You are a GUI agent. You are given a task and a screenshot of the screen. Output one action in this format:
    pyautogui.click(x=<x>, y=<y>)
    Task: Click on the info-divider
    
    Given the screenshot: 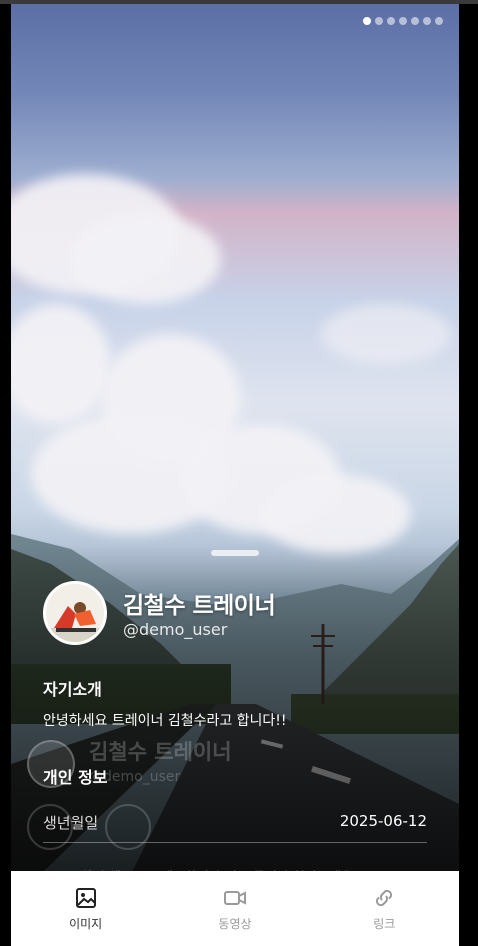 What is the action you would take?
    pyautogui.click(x=235, y=842)
    